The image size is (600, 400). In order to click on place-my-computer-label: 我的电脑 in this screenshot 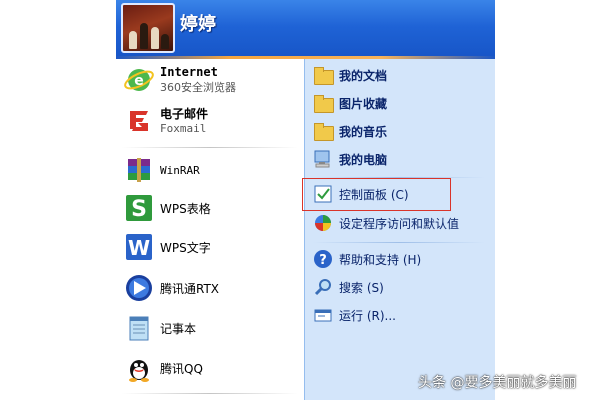, I will do `click(363, 159)`.